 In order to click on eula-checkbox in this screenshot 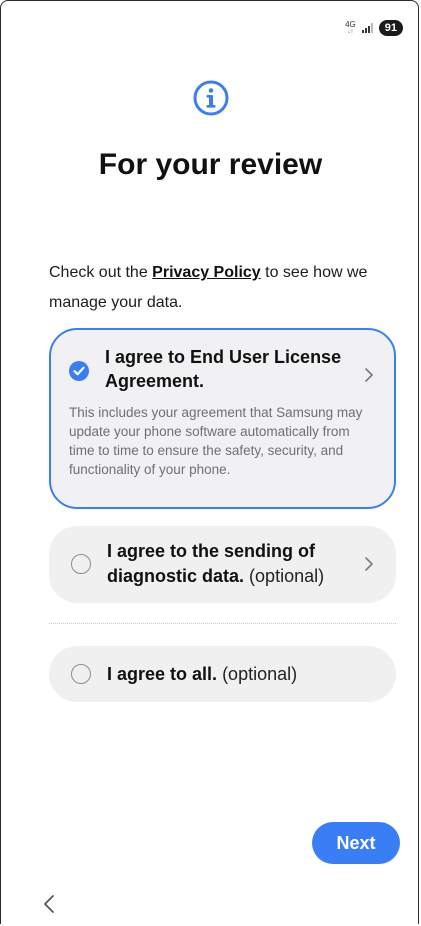, I will do `click(79, 371)`.